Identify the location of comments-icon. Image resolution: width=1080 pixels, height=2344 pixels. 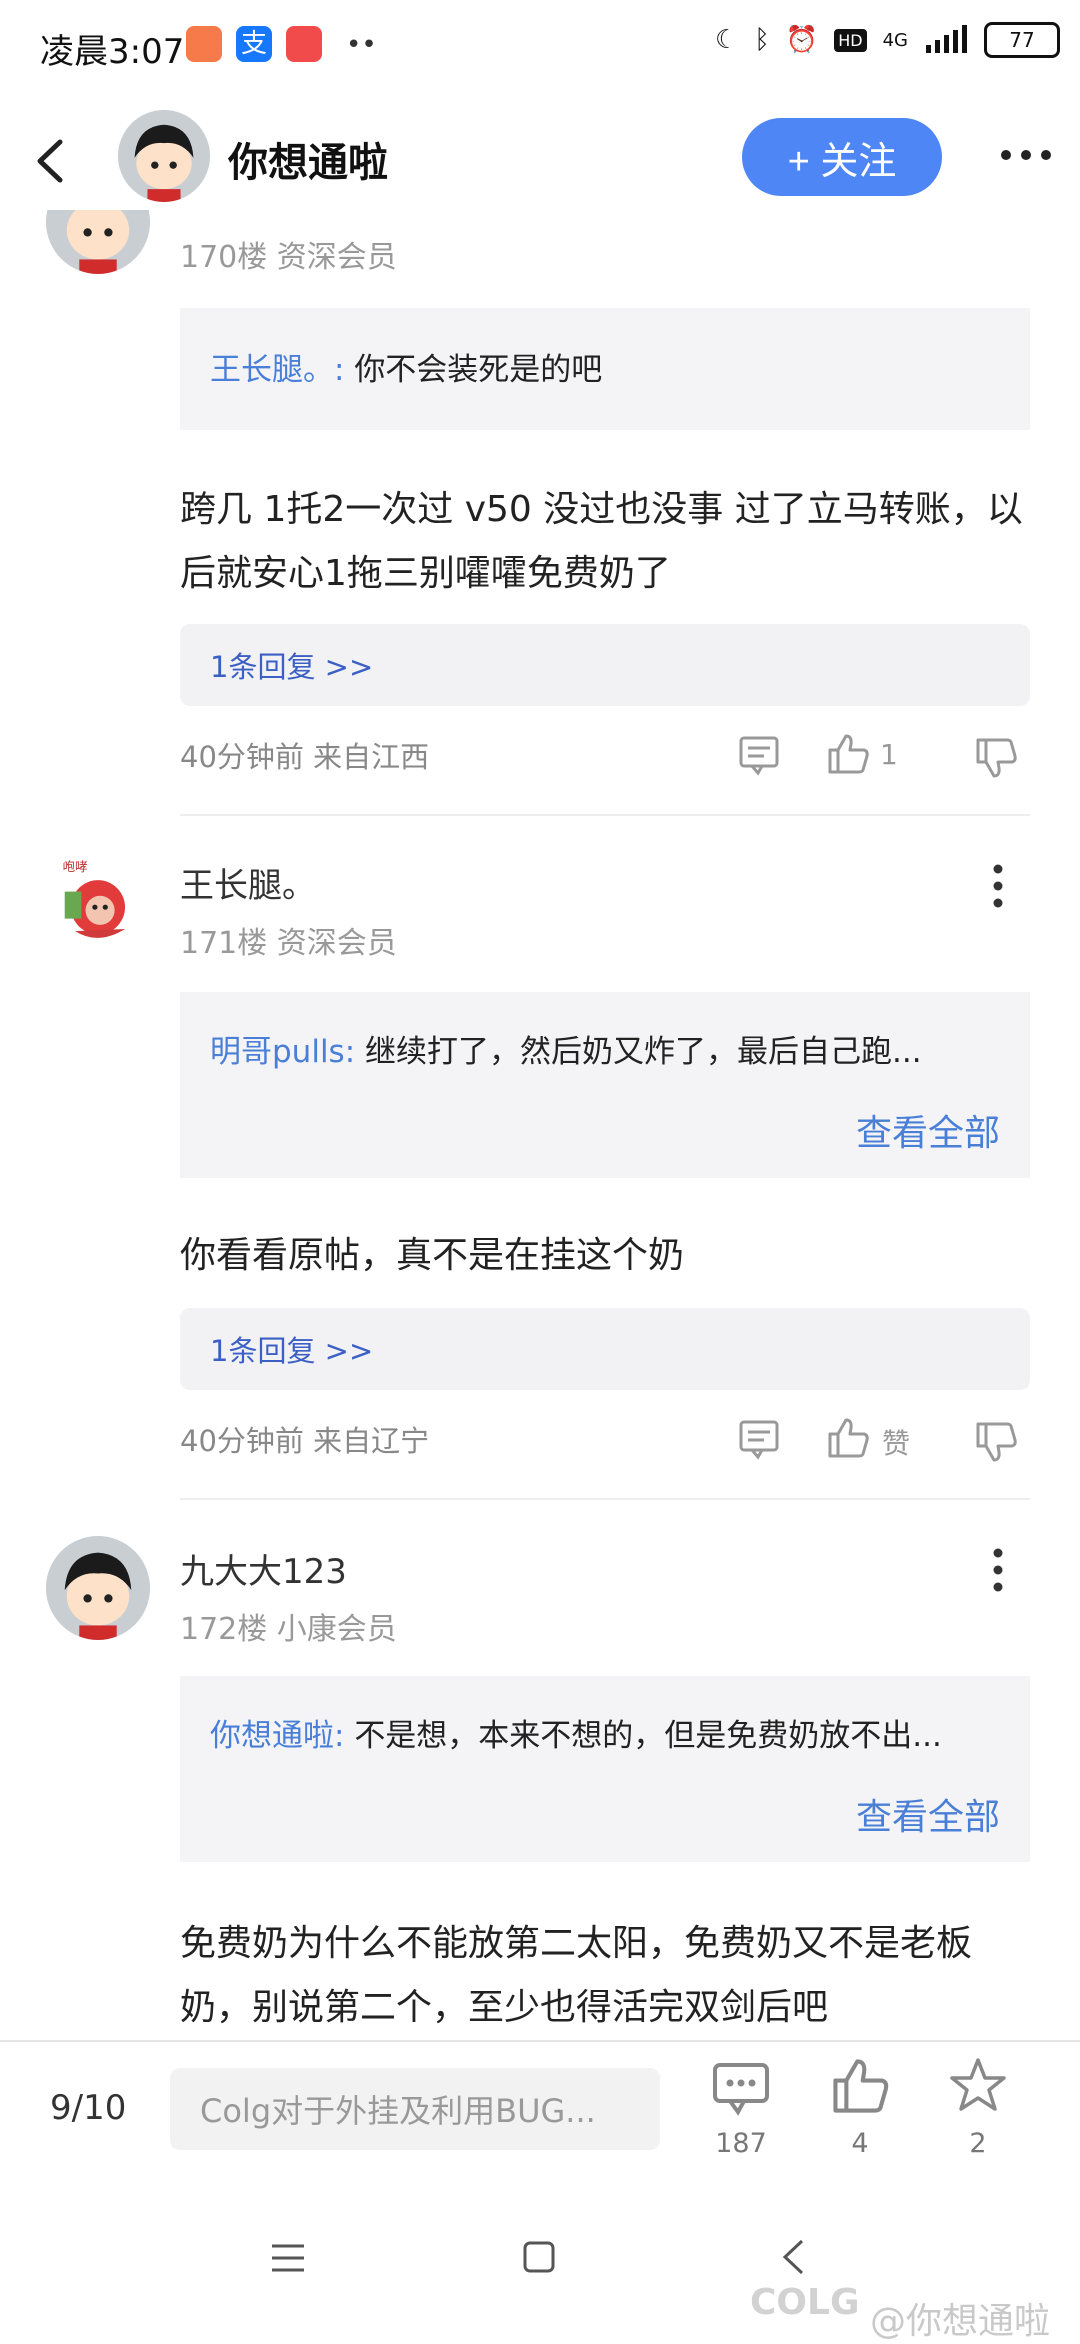
(741, 2089).